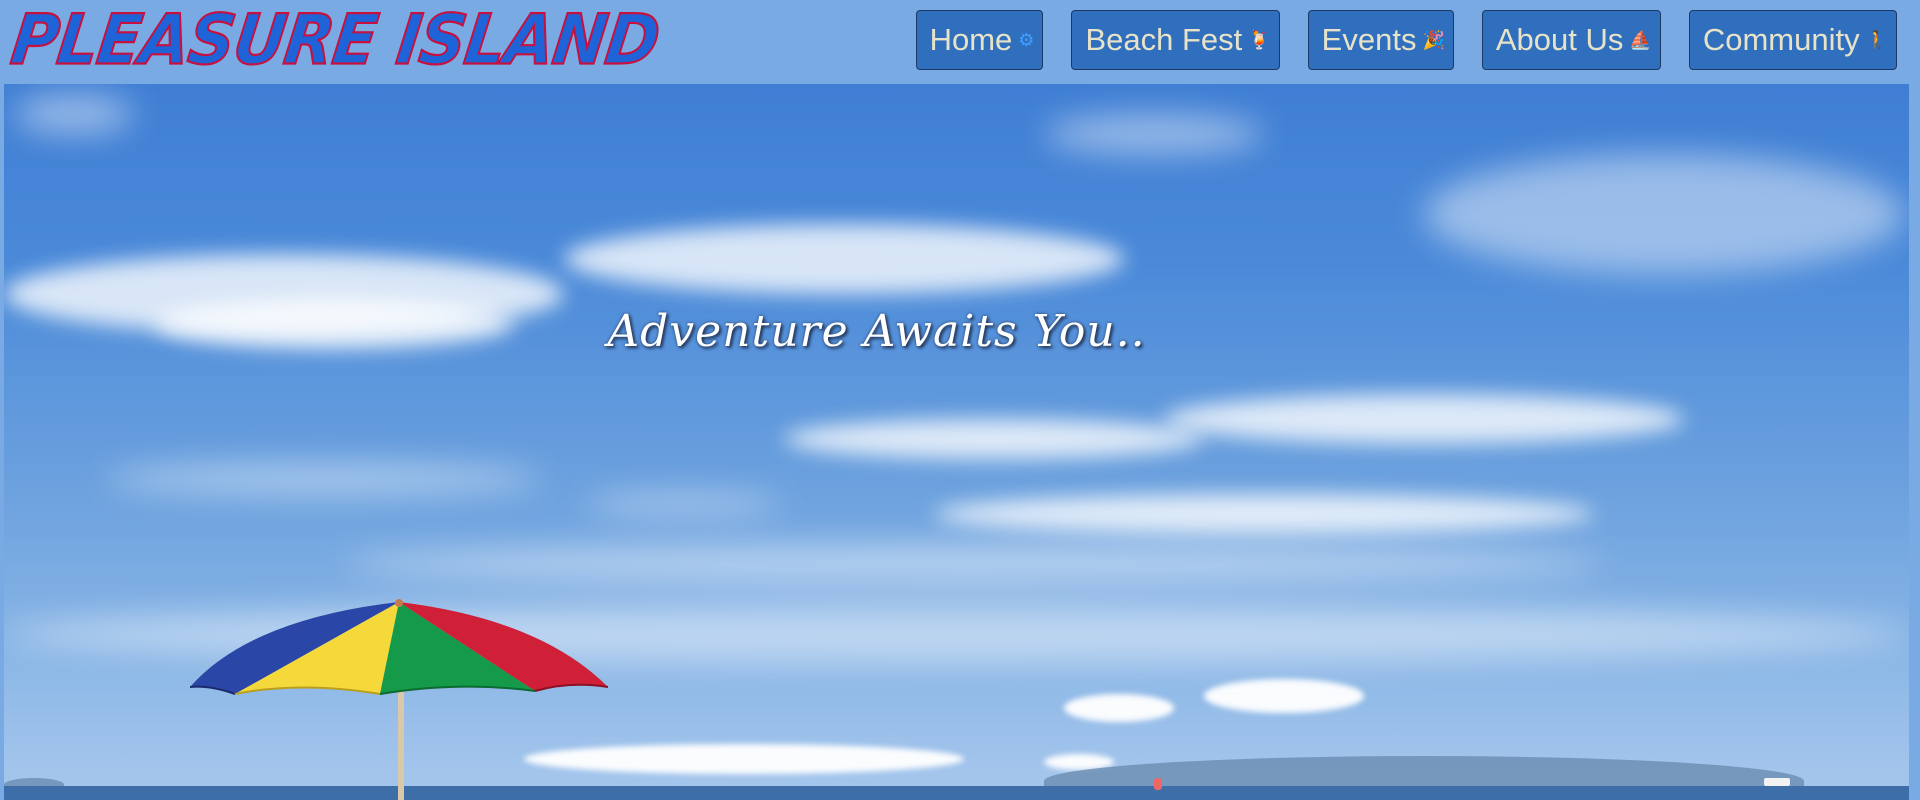 The image size is (1920, 800). I want to click on site-logo: PLEASURE ISLAND, so click(335, 41).